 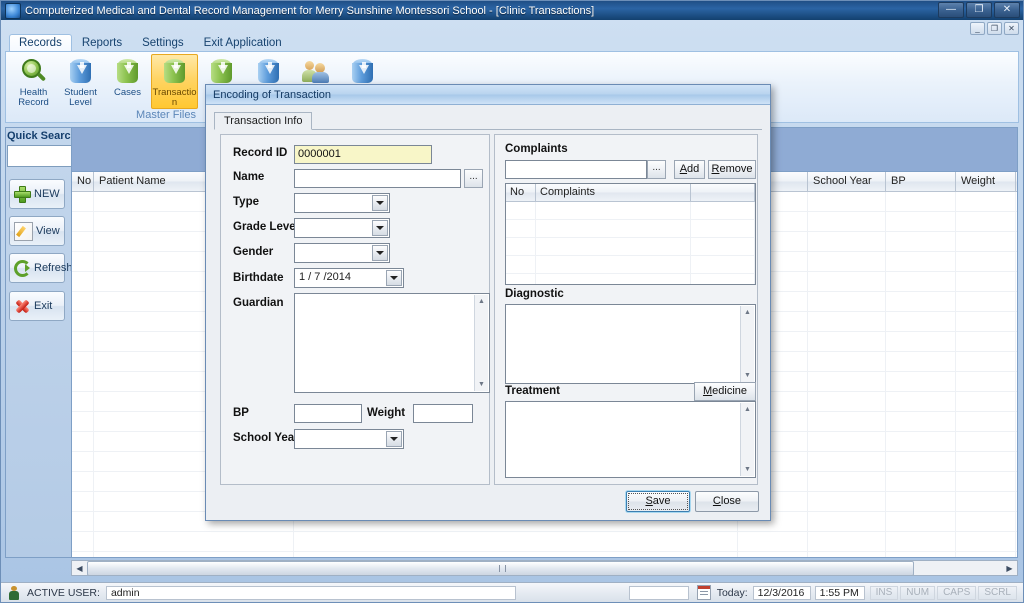 I want to click on grade-level-combobox, so click(x=342, y=228).